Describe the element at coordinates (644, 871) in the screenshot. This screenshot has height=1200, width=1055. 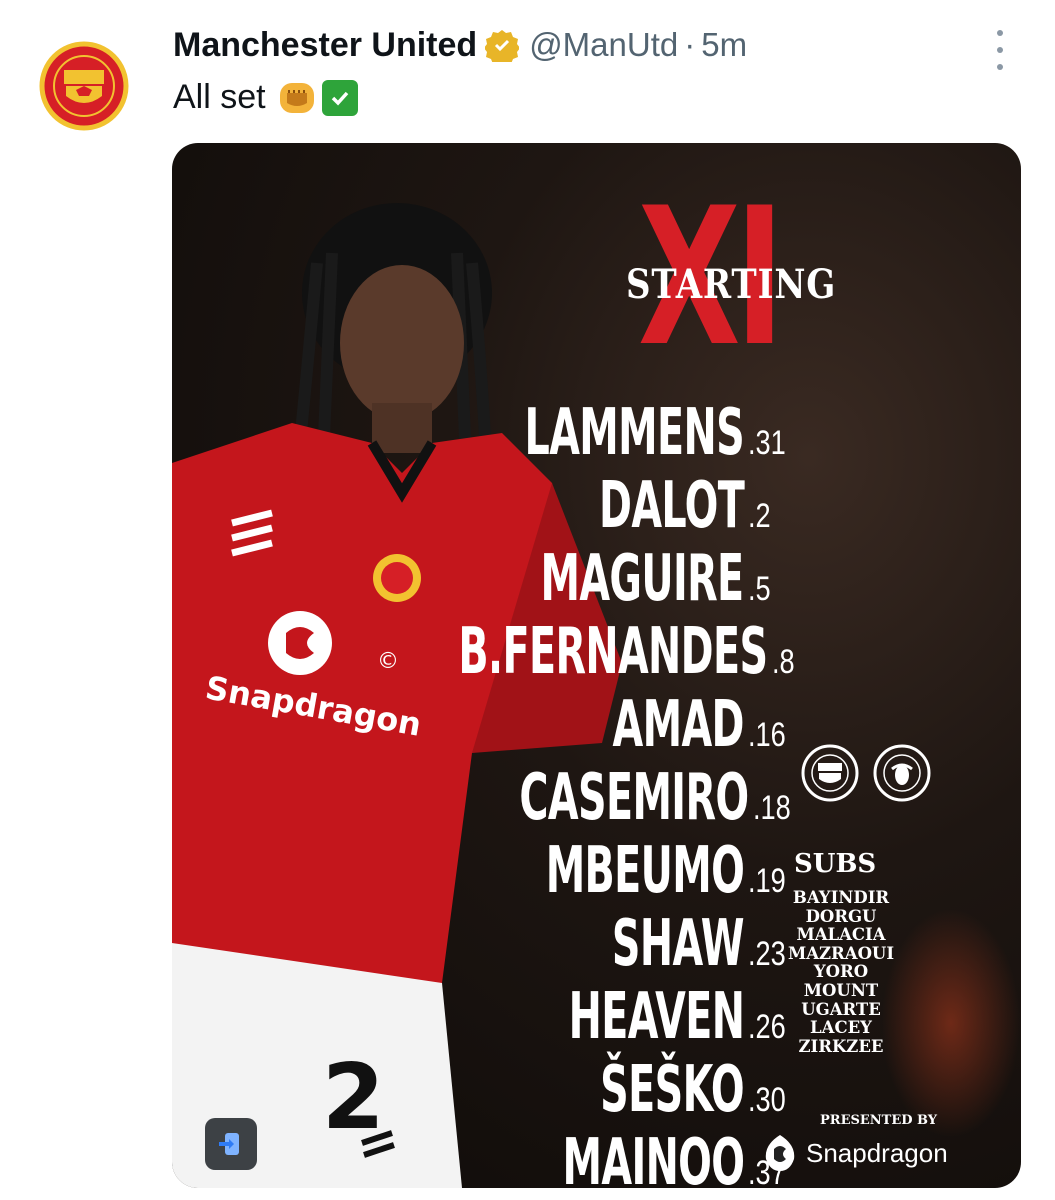
I see `player-name: MBEUMO` at that location.